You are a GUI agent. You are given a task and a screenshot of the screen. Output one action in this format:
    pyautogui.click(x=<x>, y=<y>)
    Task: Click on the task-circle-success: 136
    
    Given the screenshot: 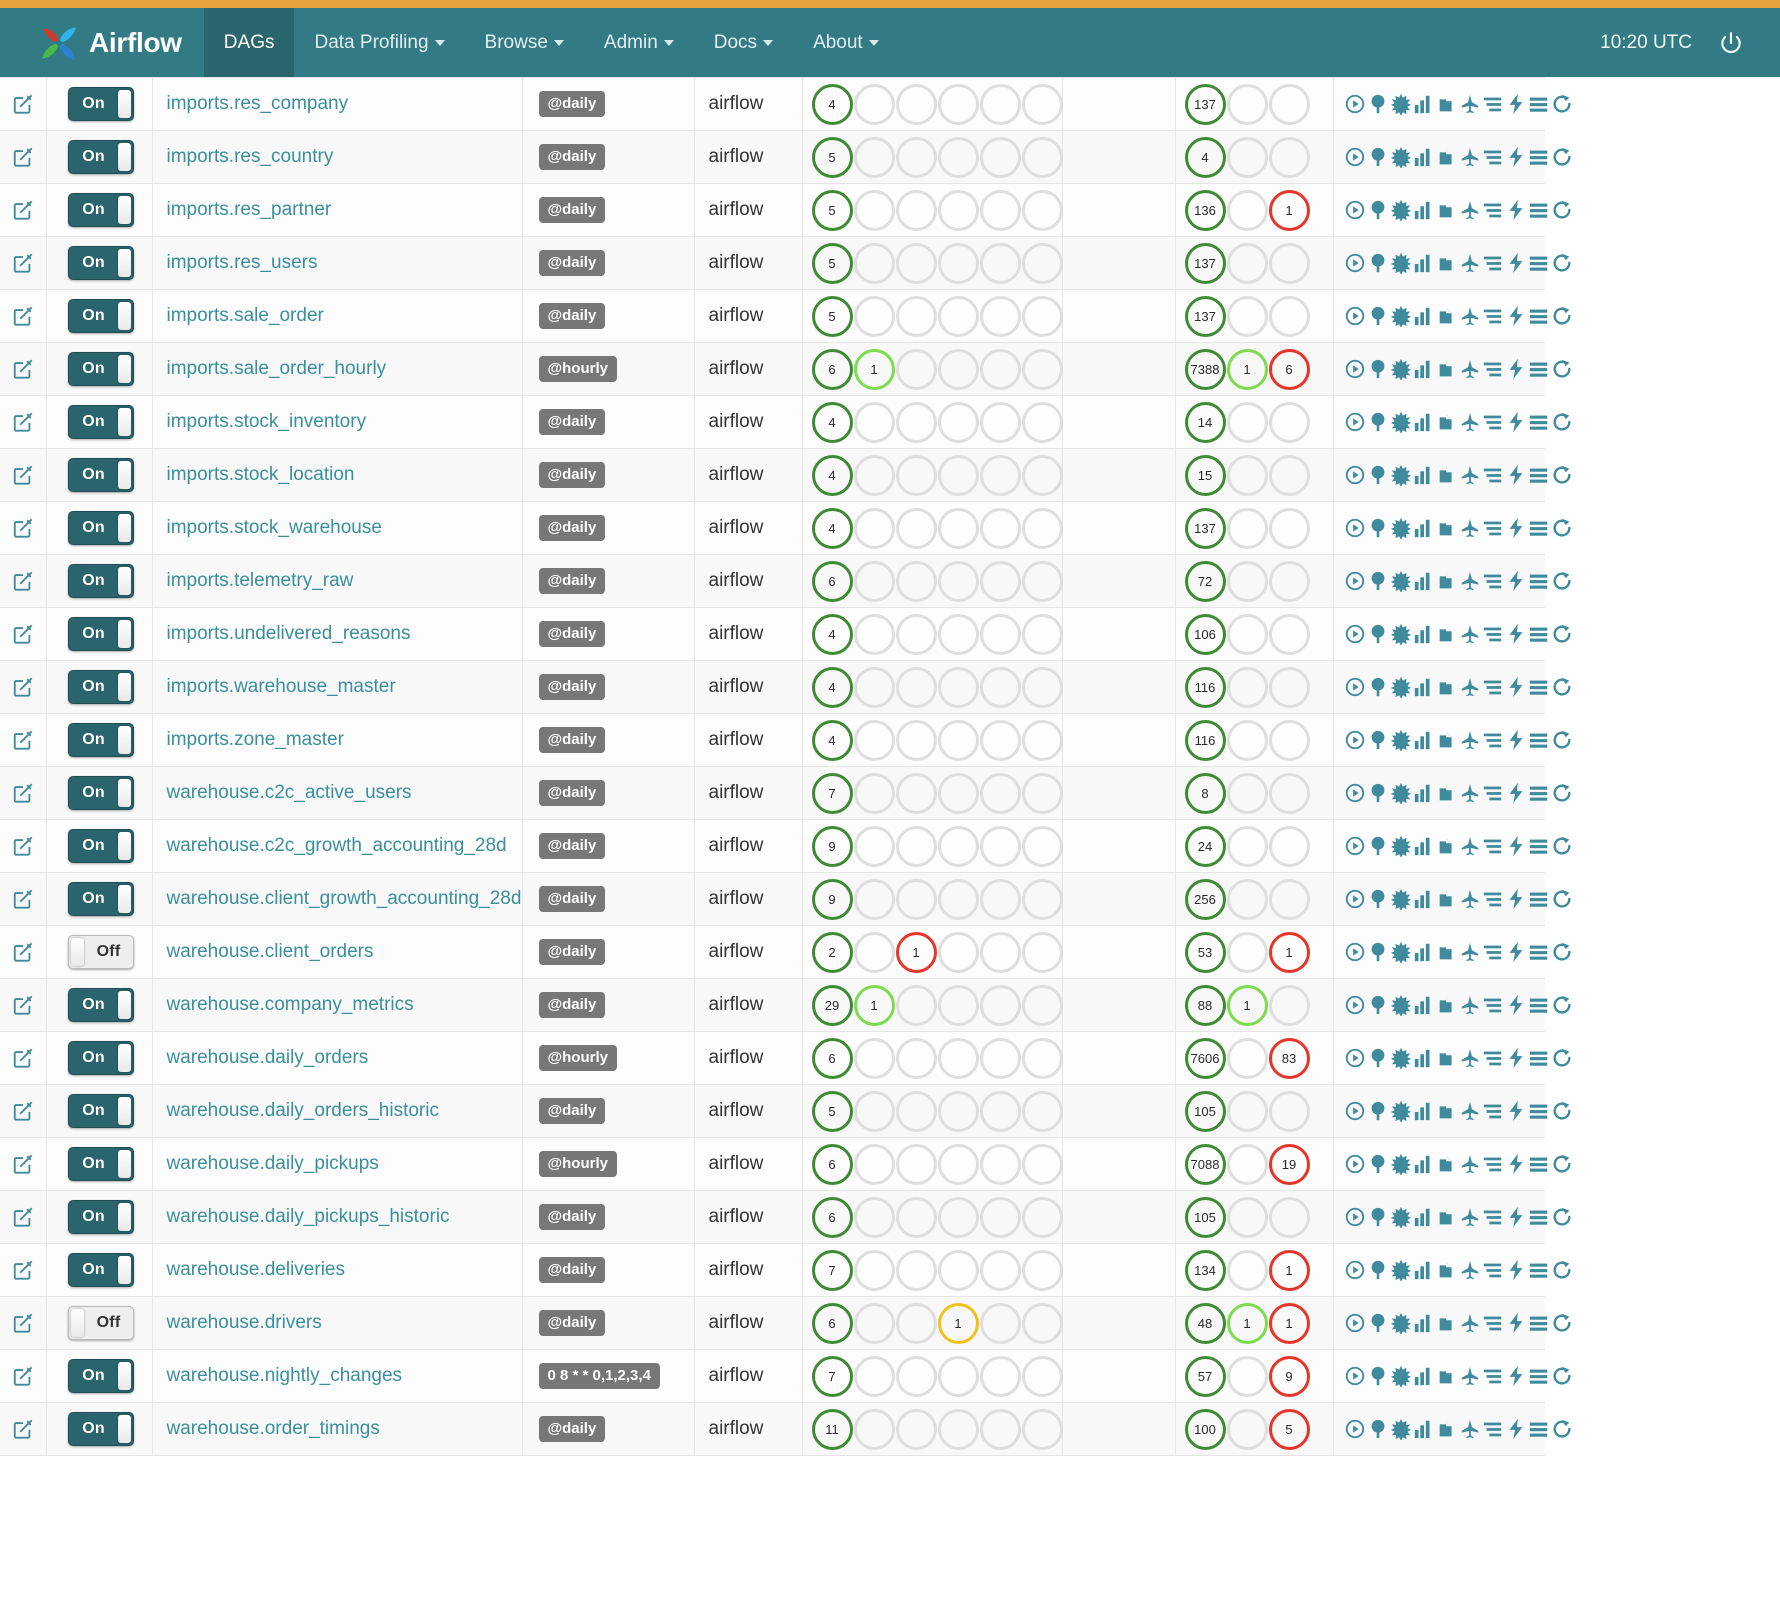 What is the action you would take?
    pyautogui.click(x=1205, y=210)
    